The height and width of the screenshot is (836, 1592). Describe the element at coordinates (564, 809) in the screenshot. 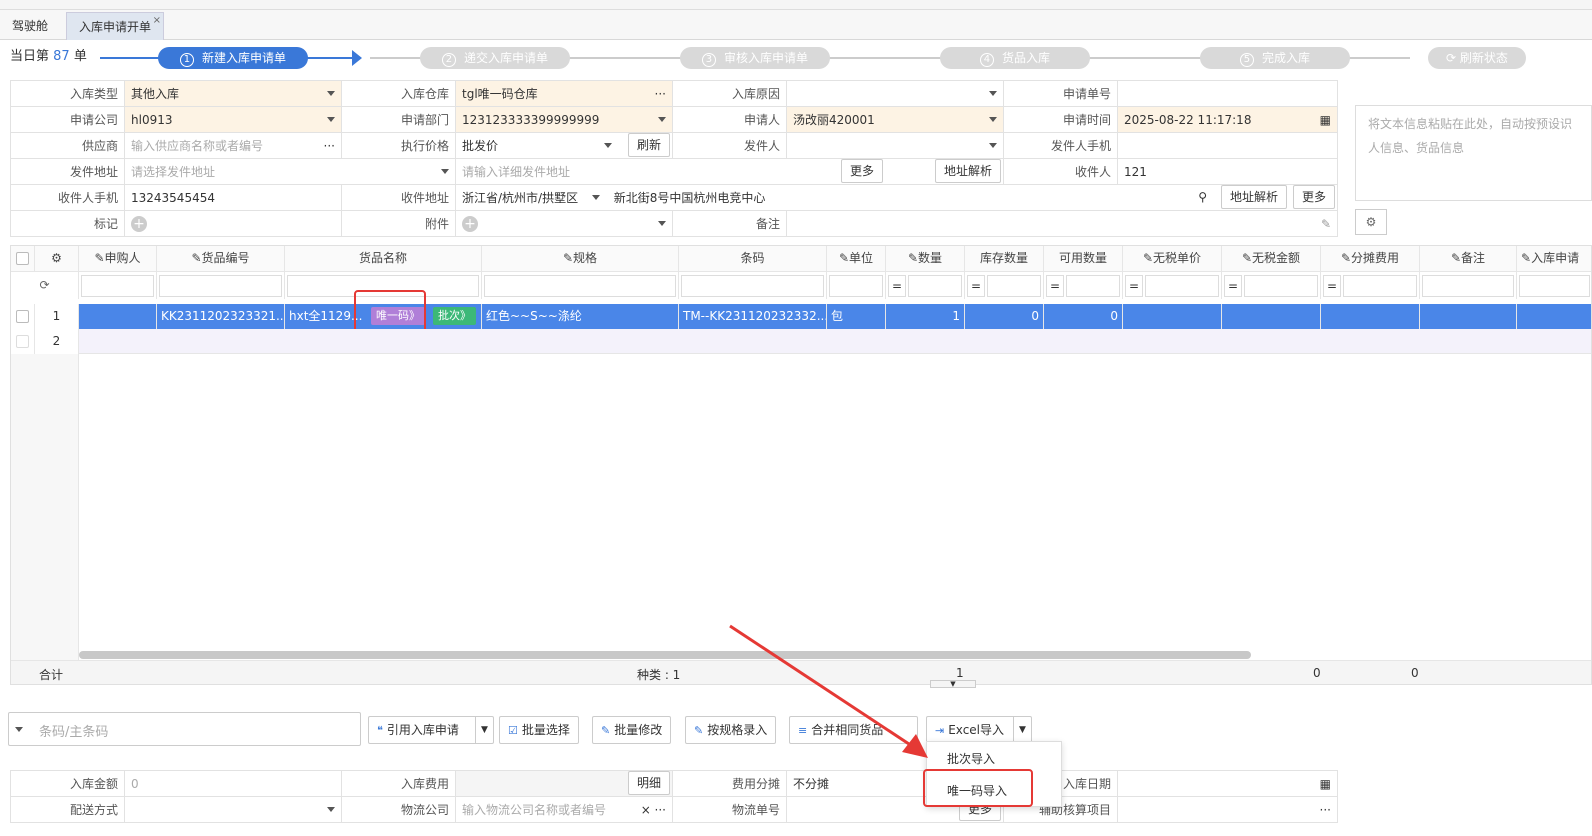

I see `logistics-input: 输入物流公司名称或者编号 × ···` at that location.